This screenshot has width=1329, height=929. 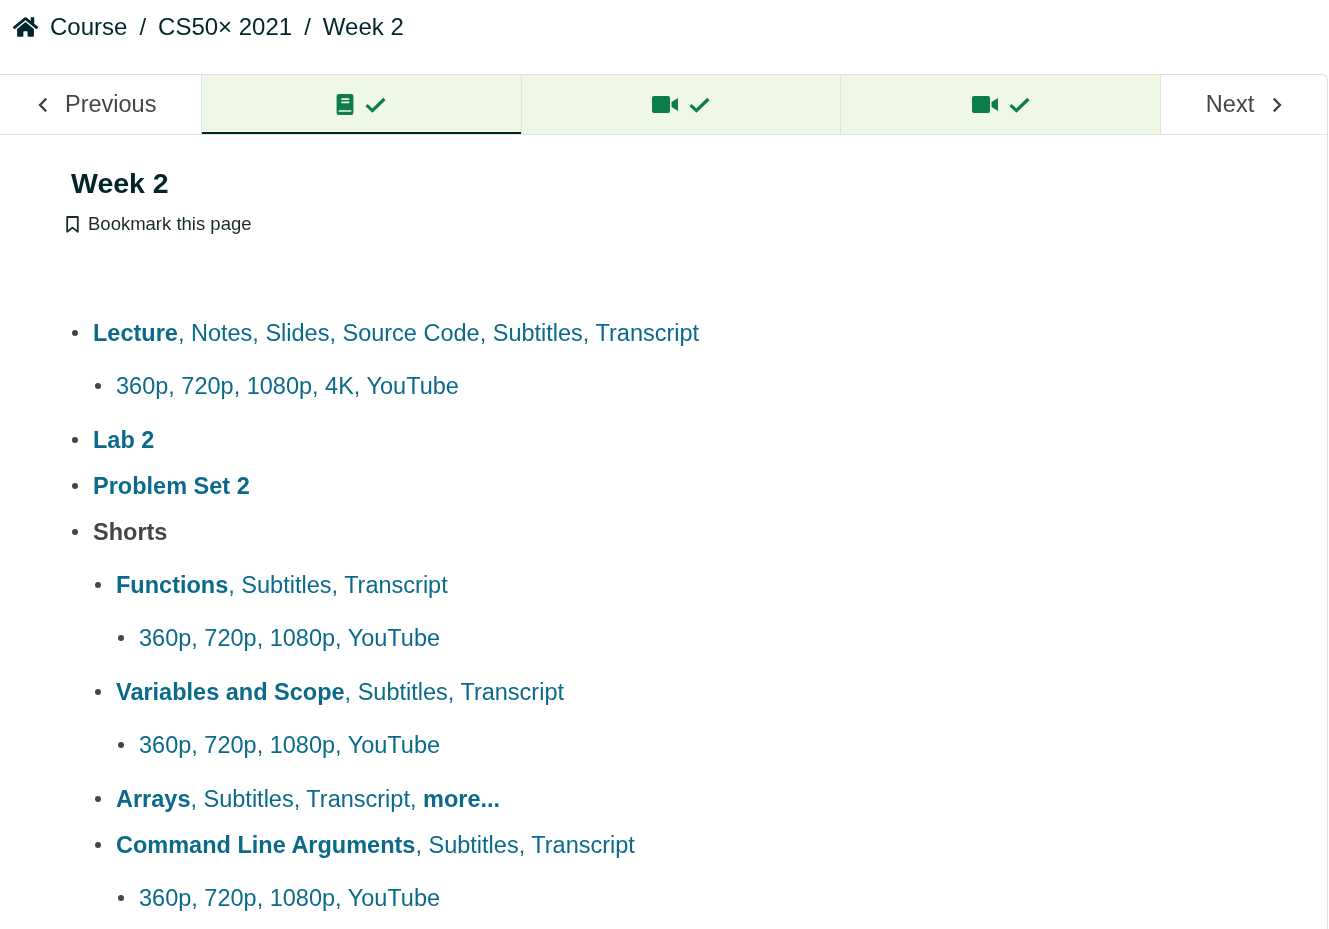 I want to click on resource-link: Lecture, so click(x=135, y=333).